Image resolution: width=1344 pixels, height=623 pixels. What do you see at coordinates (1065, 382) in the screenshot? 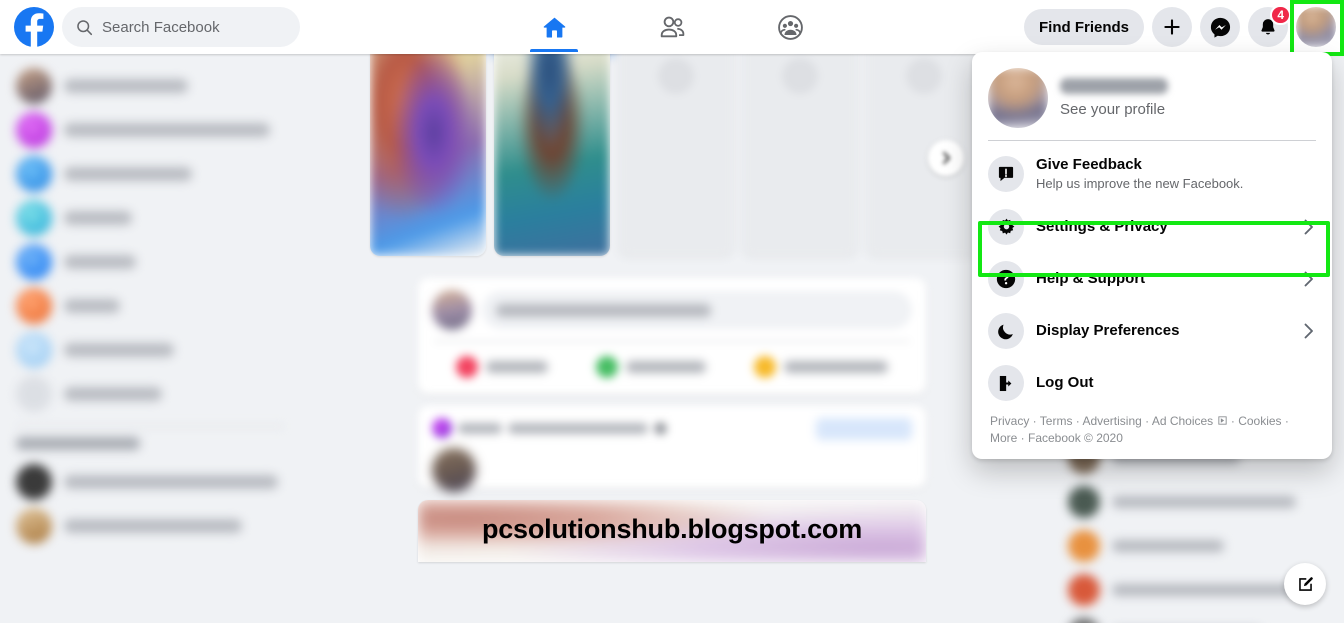
I see `menu-item-title: Log Out` at bounding box center [1065, 382].